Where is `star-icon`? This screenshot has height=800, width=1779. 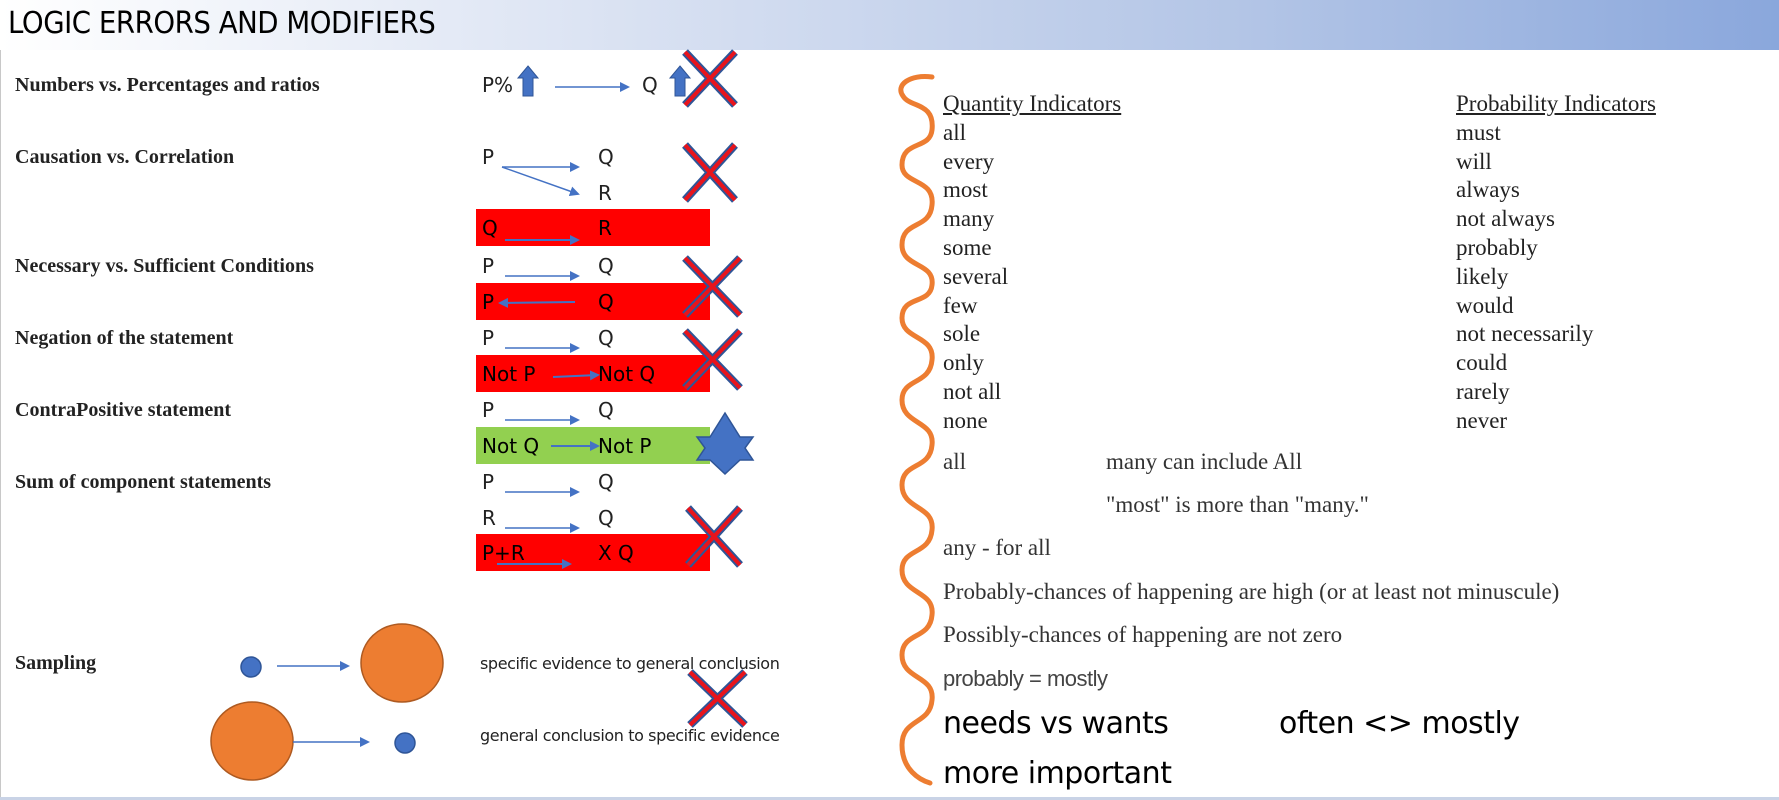 star-icon is located at coordinates (725, 443).